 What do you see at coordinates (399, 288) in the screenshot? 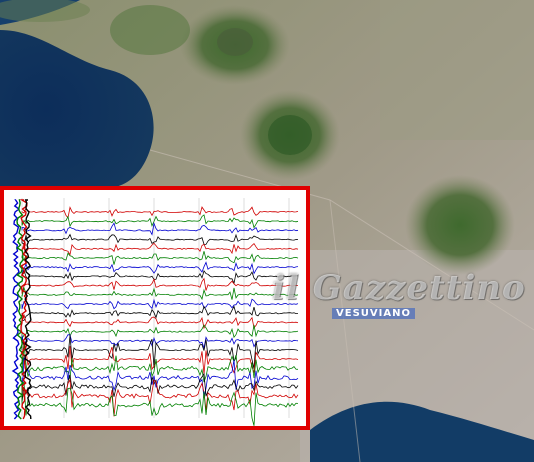
I see `watermark-brand-name: il Gazzettino` at bounding box center [399, 288].